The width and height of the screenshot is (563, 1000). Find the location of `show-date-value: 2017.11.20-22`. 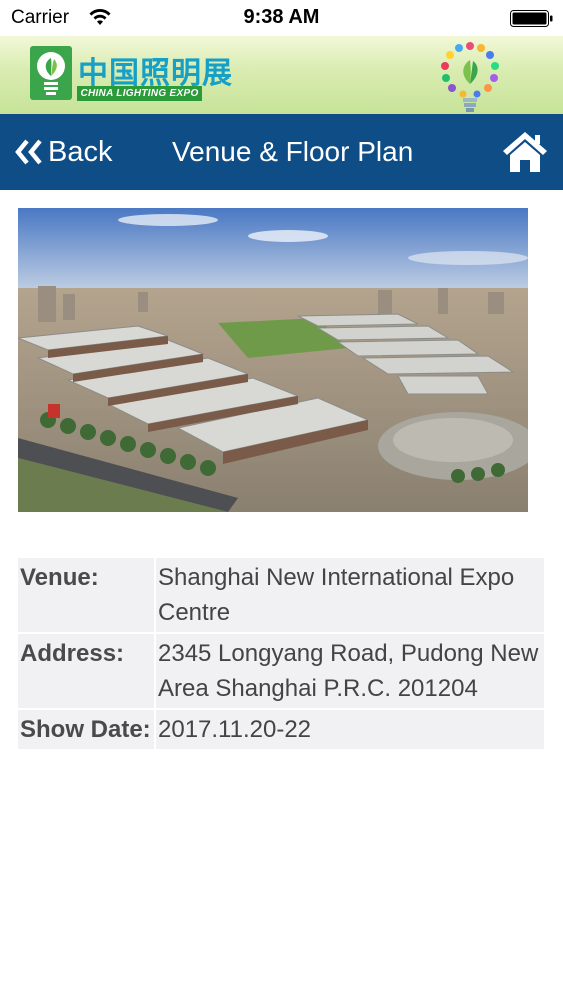

show-date-value: 2017.11.20-22 is located at coordinates (350, 729).